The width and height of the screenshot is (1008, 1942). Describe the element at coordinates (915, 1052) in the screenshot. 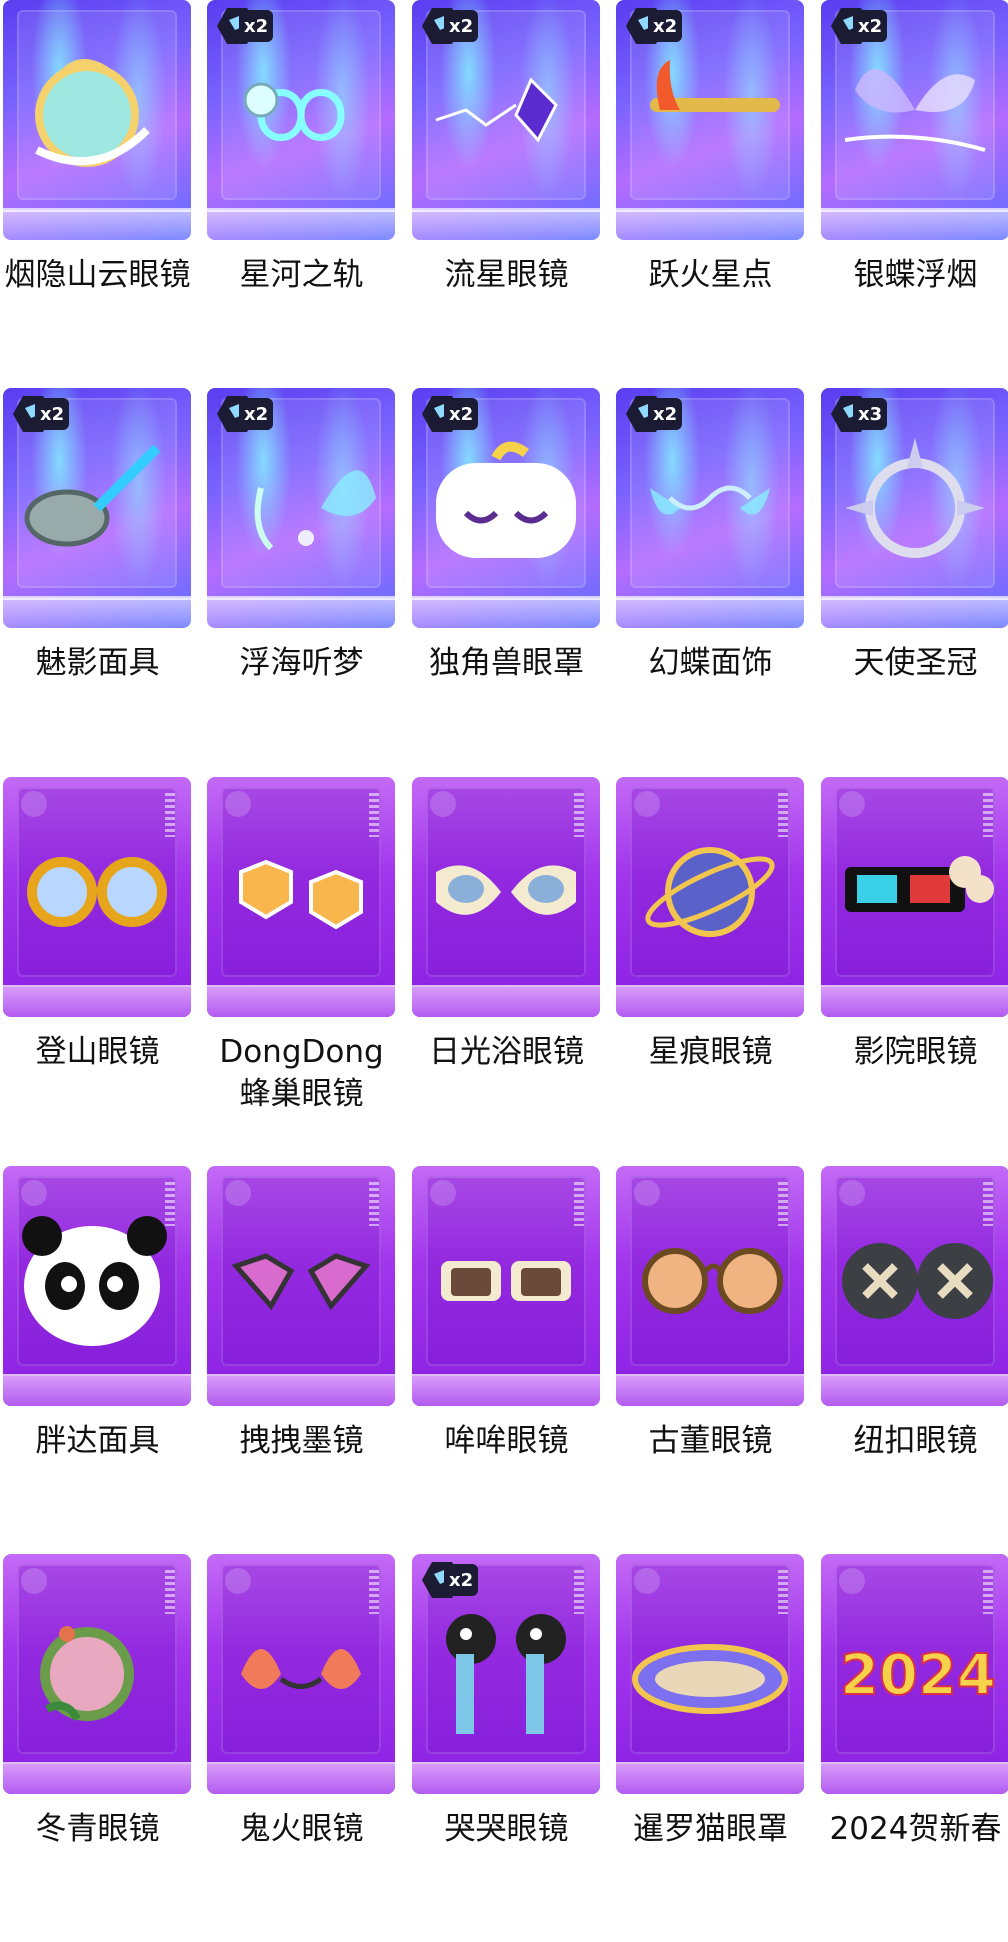

I see `item-name: 影院眼镜` at that location.